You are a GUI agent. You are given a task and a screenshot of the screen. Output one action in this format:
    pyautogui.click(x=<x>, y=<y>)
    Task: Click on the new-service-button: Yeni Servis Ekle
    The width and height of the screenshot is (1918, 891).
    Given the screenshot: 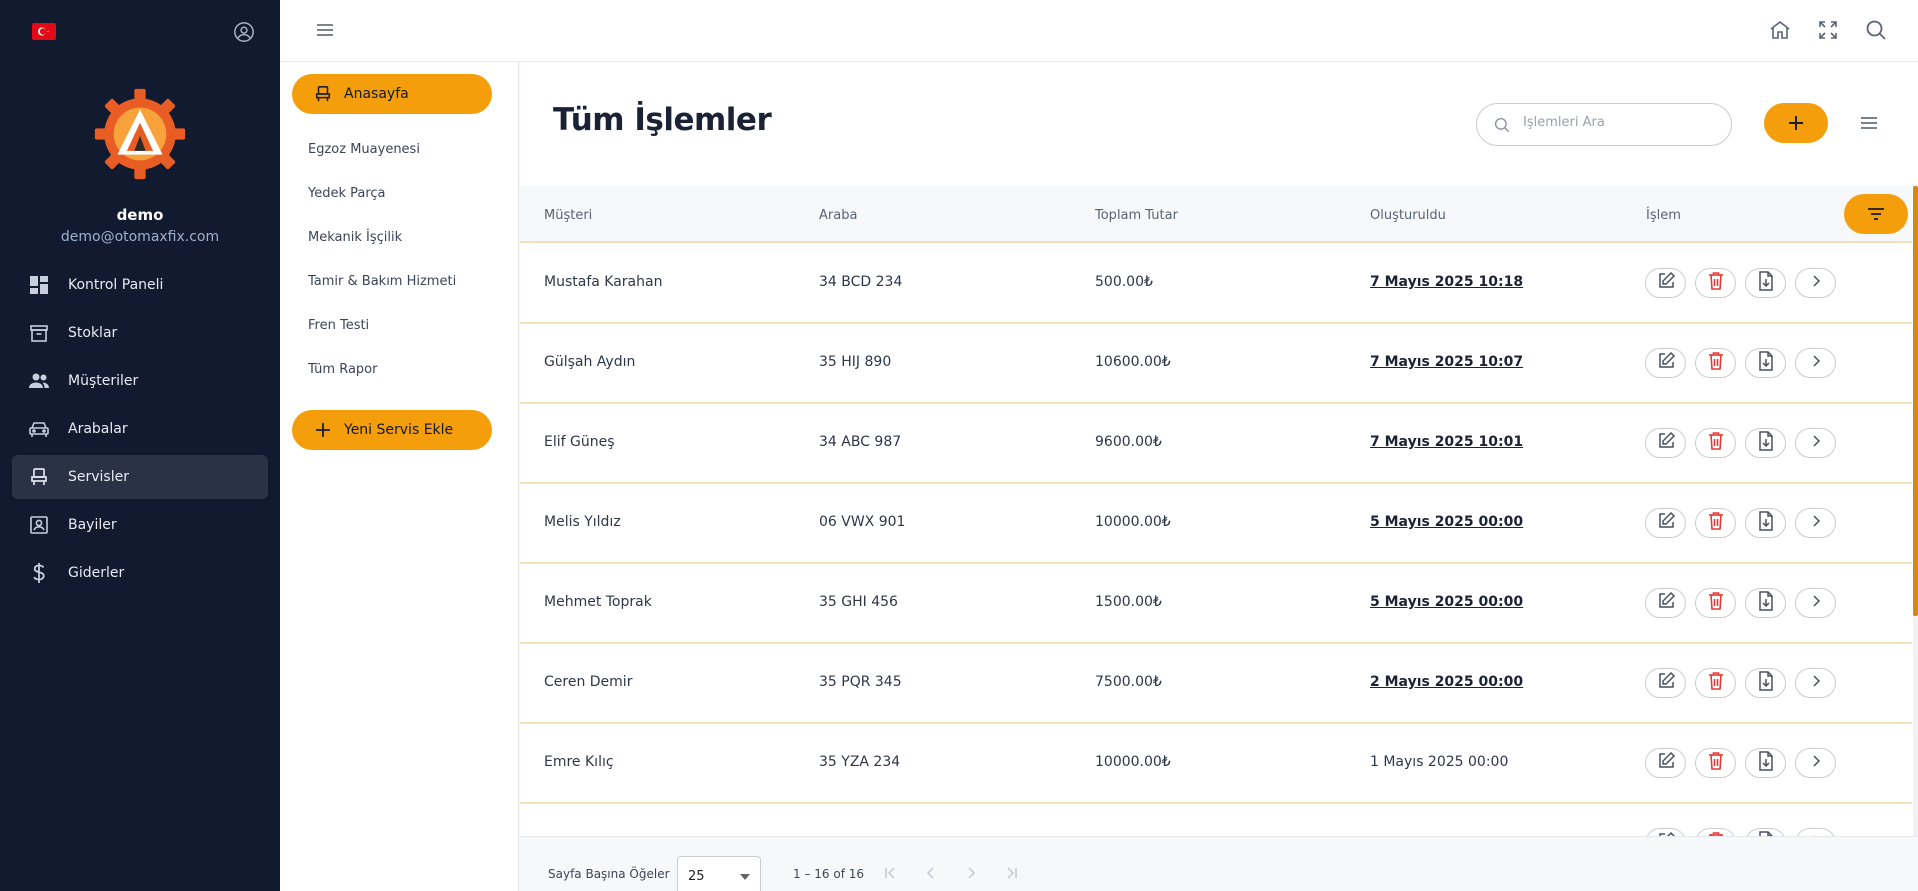 What is the action you would take?
    pyautogui.click(x=392, y=430)
    